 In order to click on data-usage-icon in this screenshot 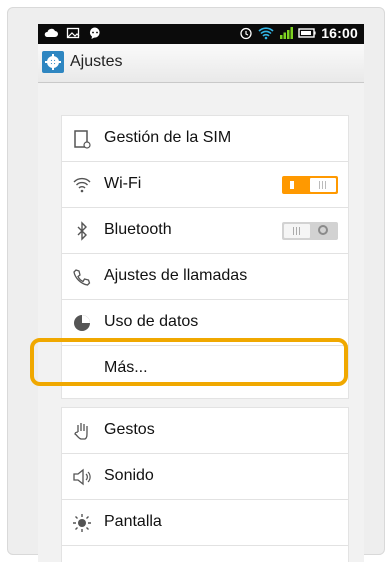, I will do `click(82, 323)`.